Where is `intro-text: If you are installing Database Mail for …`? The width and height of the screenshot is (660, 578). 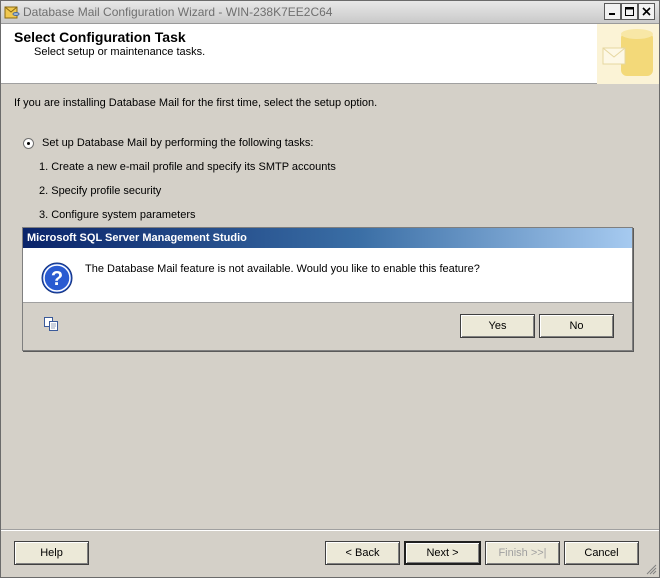
intro-text: If you are installing Database Mail for … is located at coordinates (196, 103).